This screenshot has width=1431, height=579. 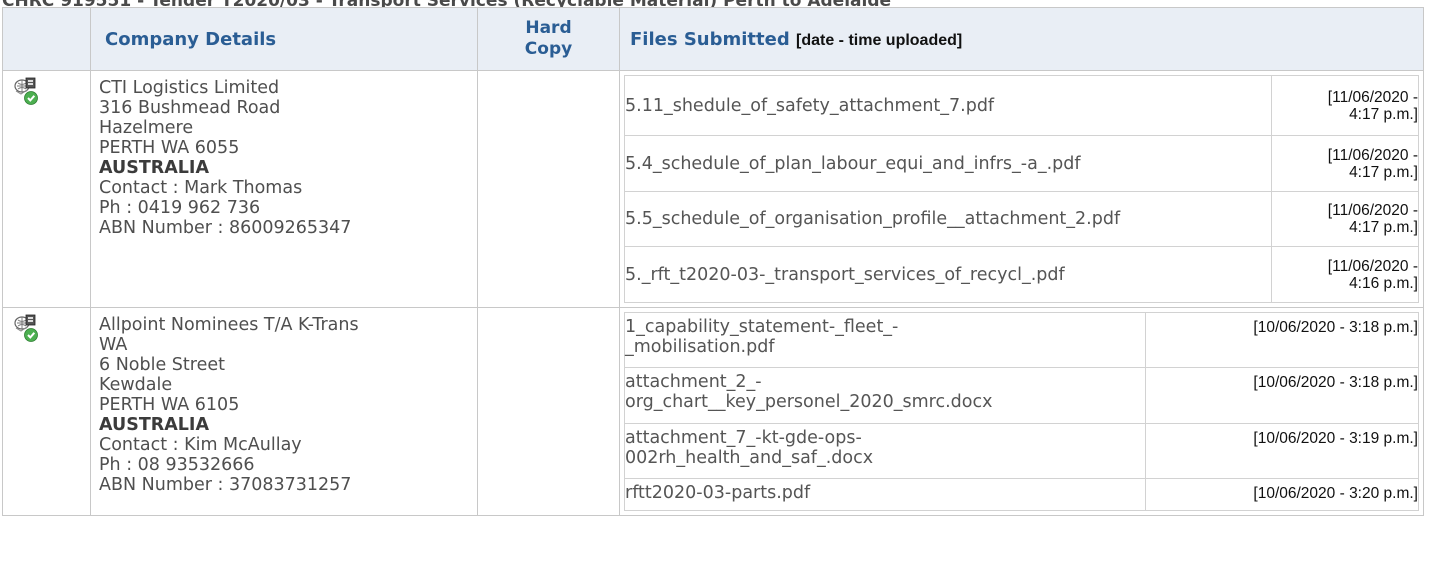 I want to click on header-hard-copy-line2: Copy, so click(x=548, y=49).